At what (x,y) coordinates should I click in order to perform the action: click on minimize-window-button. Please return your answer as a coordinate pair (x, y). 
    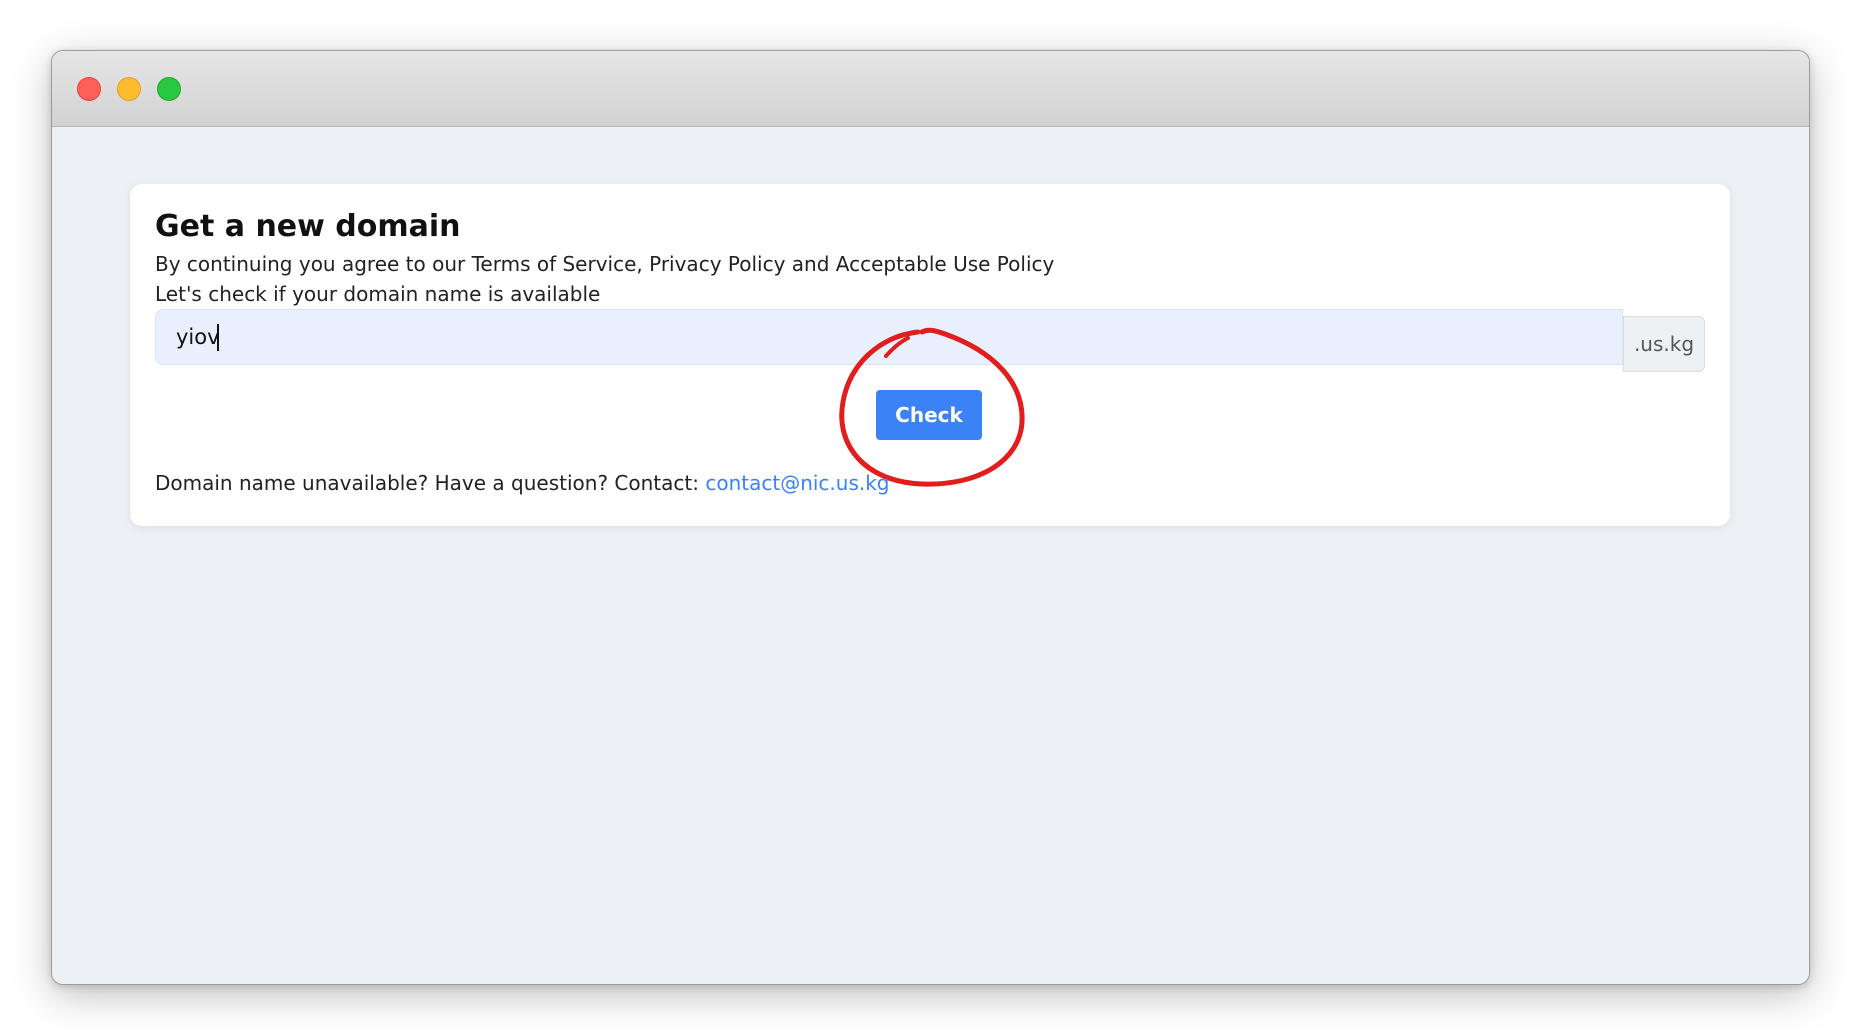
    Looking at the image, I should click on (129, 89).